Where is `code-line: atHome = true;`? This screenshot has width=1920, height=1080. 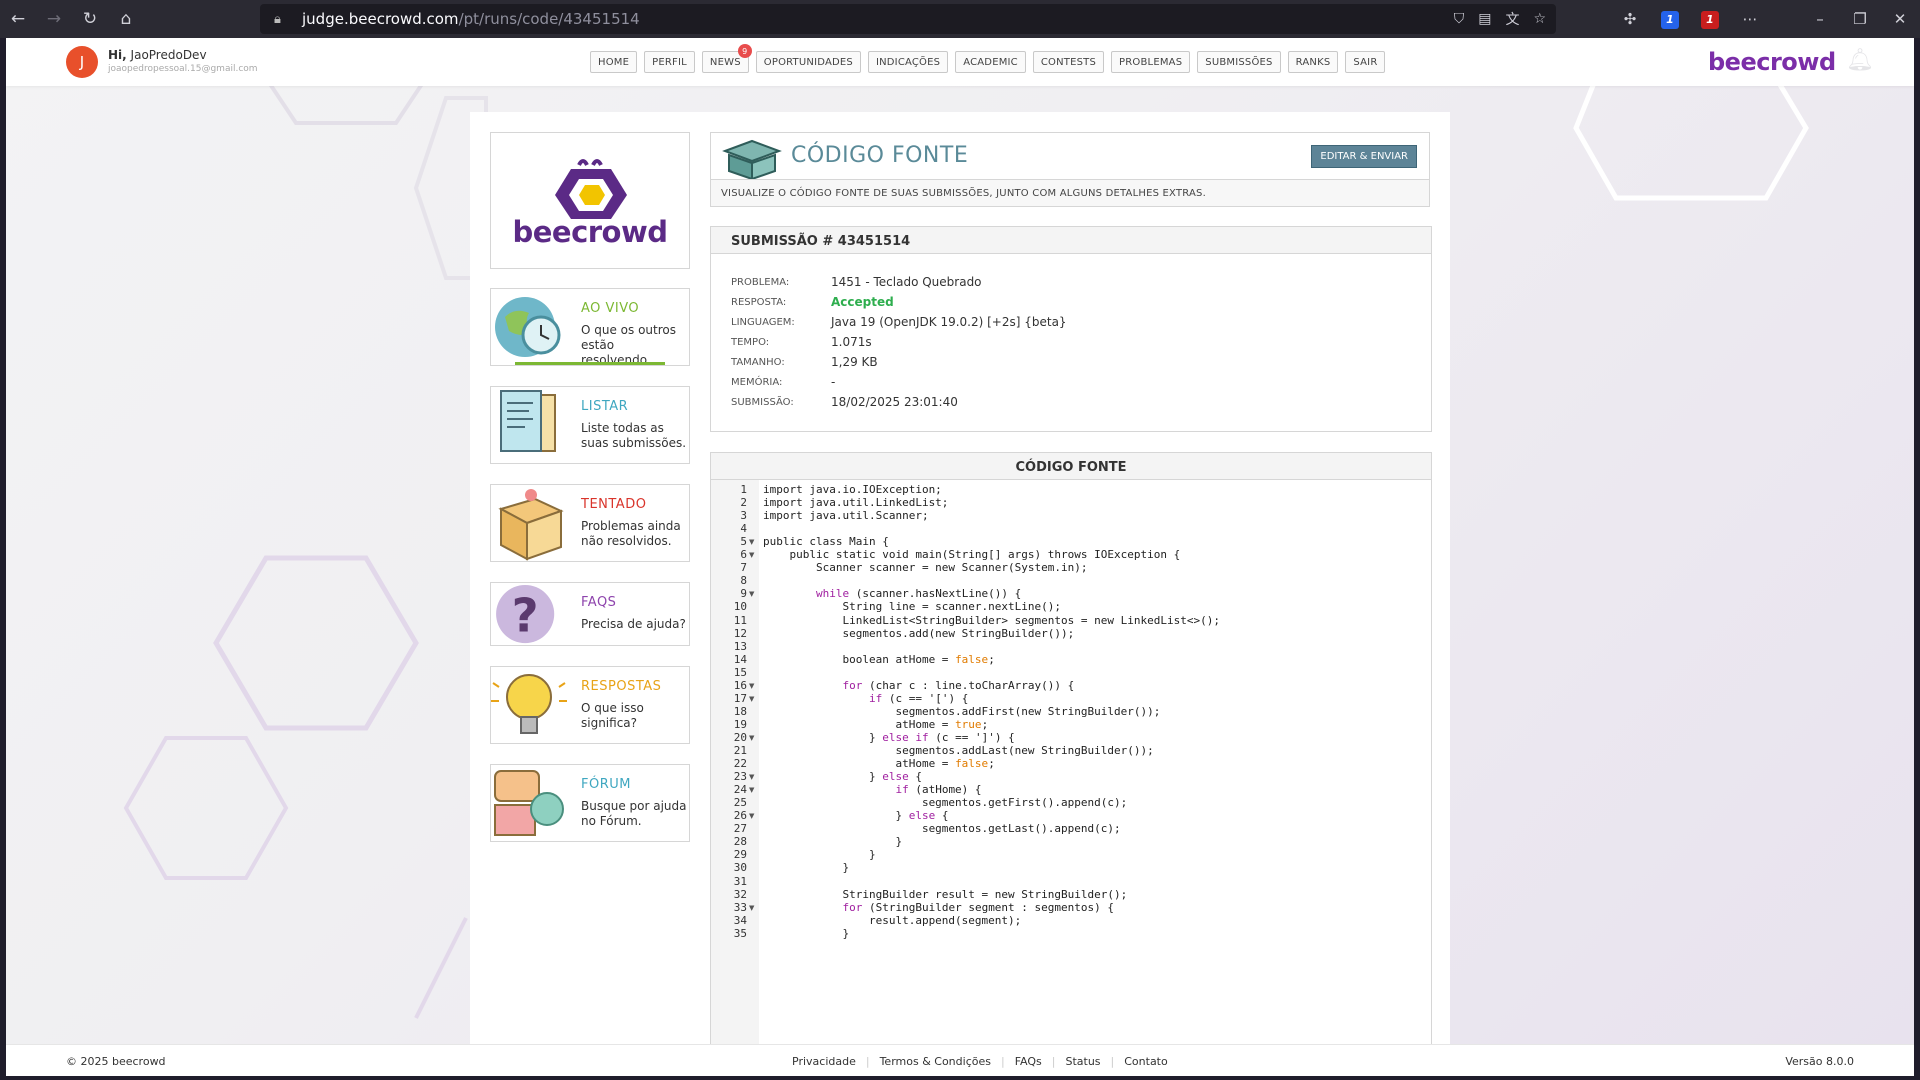
code-line: atHome = true; is located at coordinates (876, 724).